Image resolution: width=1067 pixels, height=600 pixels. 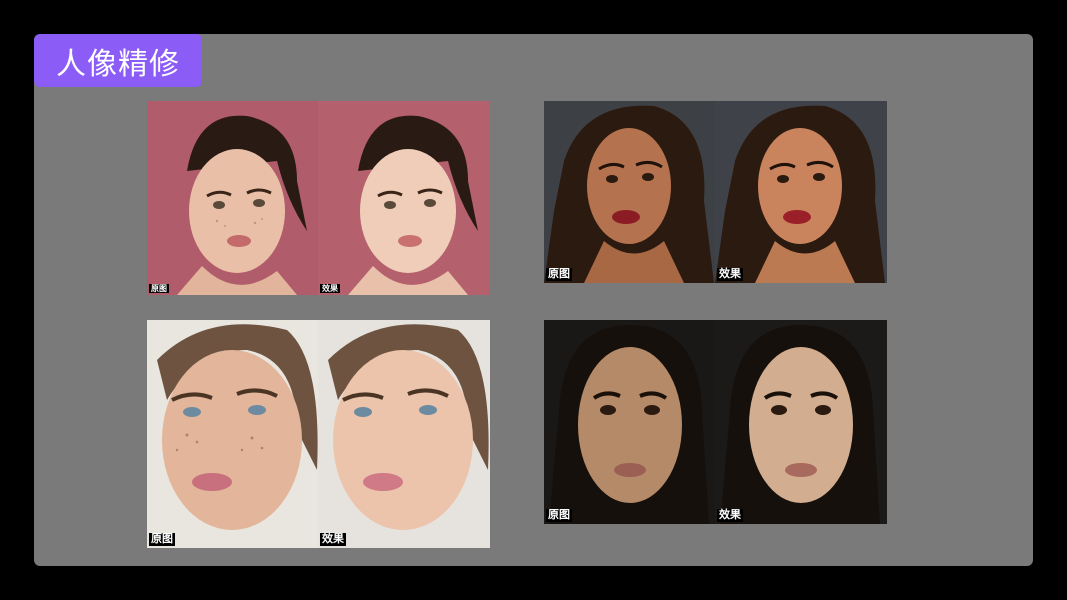 I want to click on example-pair-2: 原图 效果, so click(x=715, y=192).